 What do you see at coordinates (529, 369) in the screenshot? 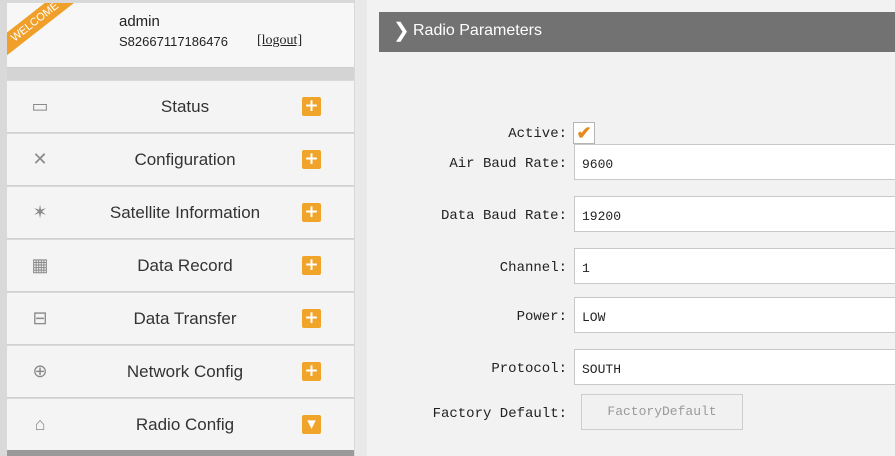
I see `protocol-label: Protocol:` at bounding box center [529, 369].